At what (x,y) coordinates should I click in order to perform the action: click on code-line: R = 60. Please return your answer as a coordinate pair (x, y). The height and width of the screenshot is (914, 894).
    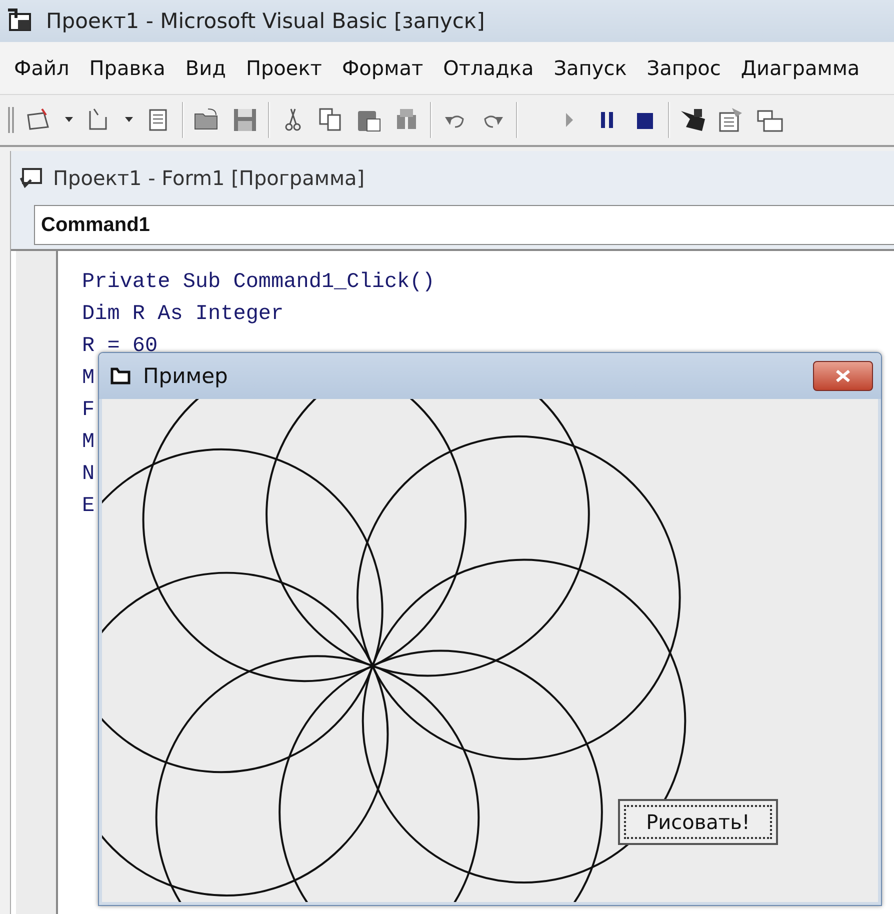
    Looking at the image, I should click on (120, 347).